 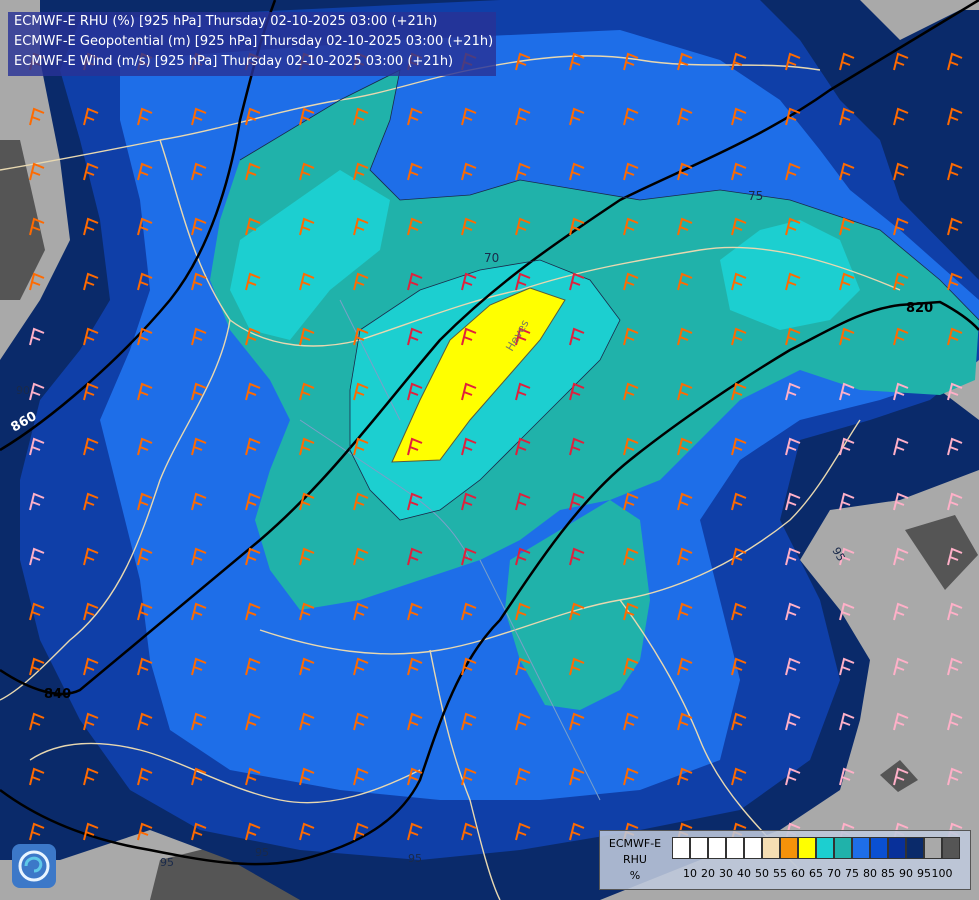 What do you see at coordinates (635, 859) in the screenshot?
I see `legend-title-variable: RHU` at bounding box center [635, 859].